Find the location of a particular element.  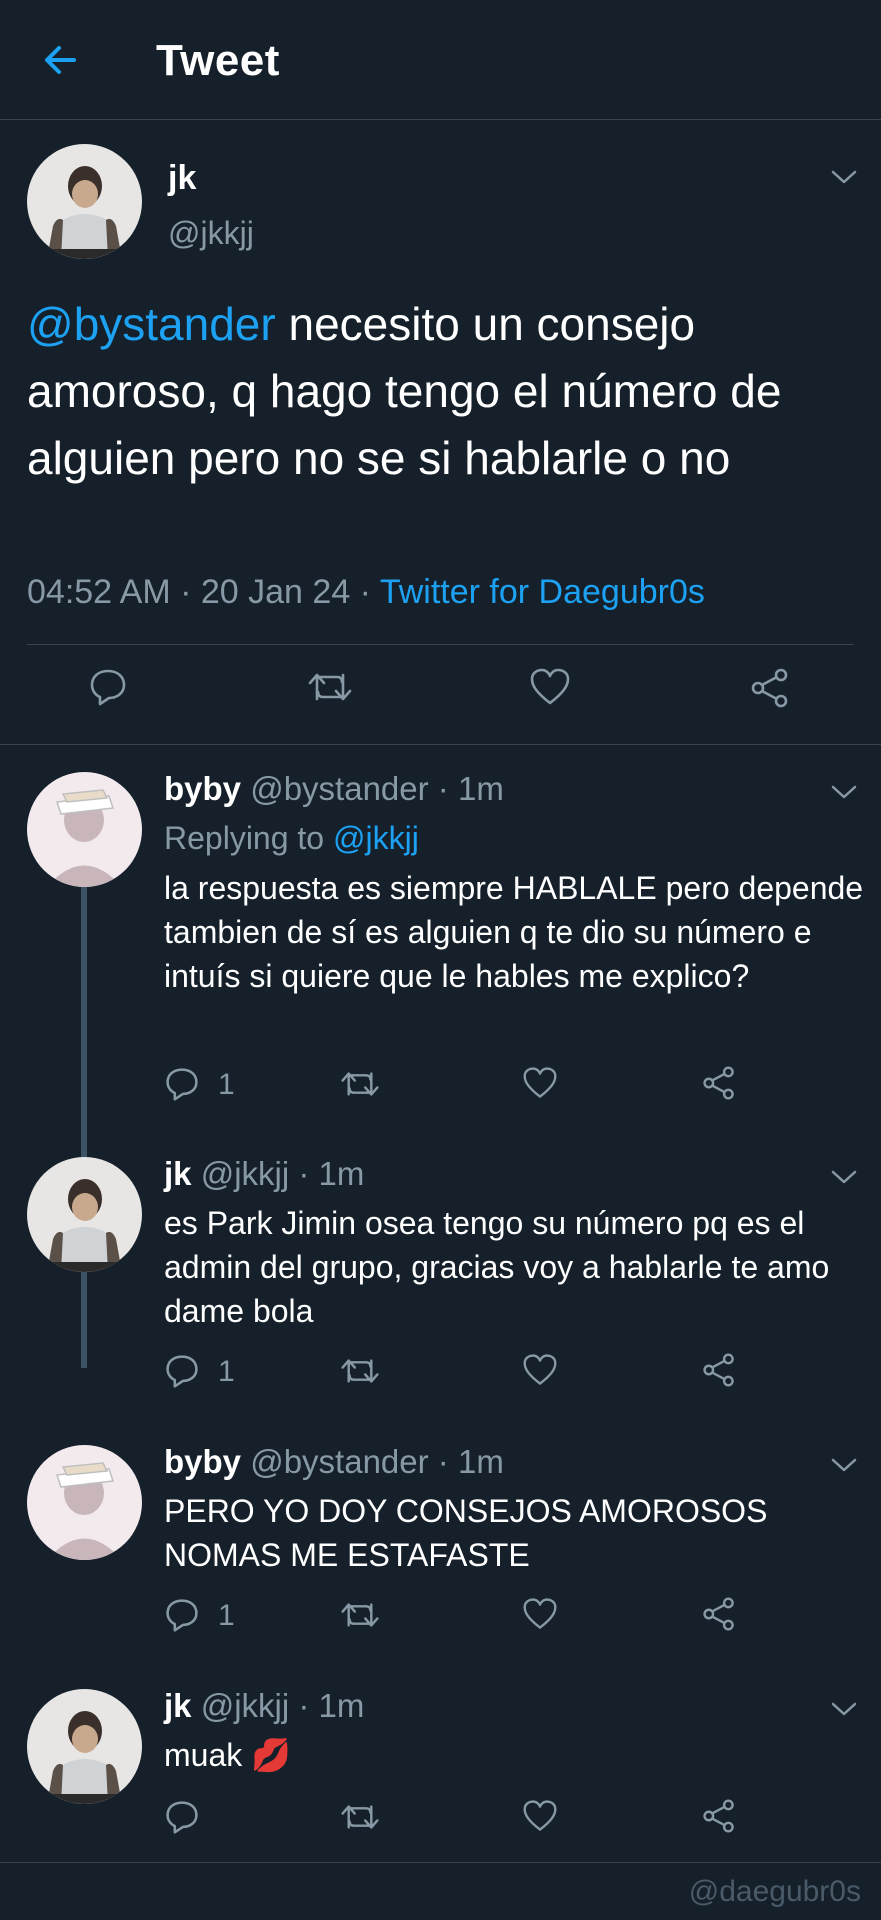

arrow-left-icon is located at coordinates (60, 60).